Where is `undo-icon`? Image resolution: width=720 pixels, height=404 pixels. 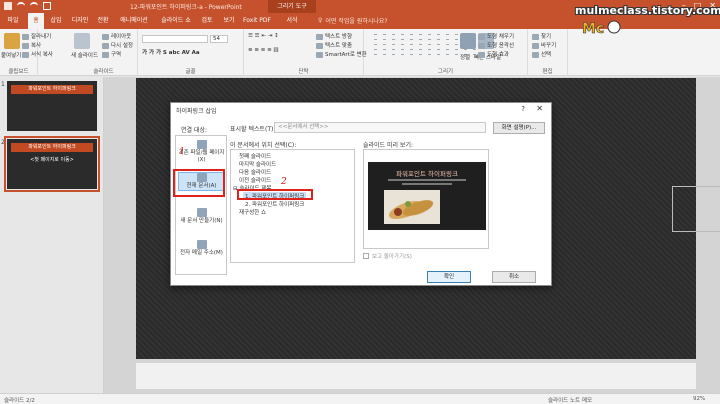 undo-icon is located at coordinates (21, 6).